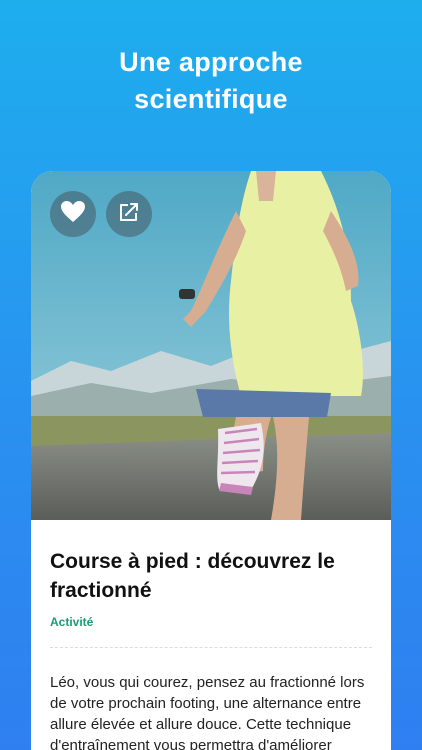 Image resolution: width=422 pixels, height=750 pixels. I want to click on heart-icon, so click(73, 214).